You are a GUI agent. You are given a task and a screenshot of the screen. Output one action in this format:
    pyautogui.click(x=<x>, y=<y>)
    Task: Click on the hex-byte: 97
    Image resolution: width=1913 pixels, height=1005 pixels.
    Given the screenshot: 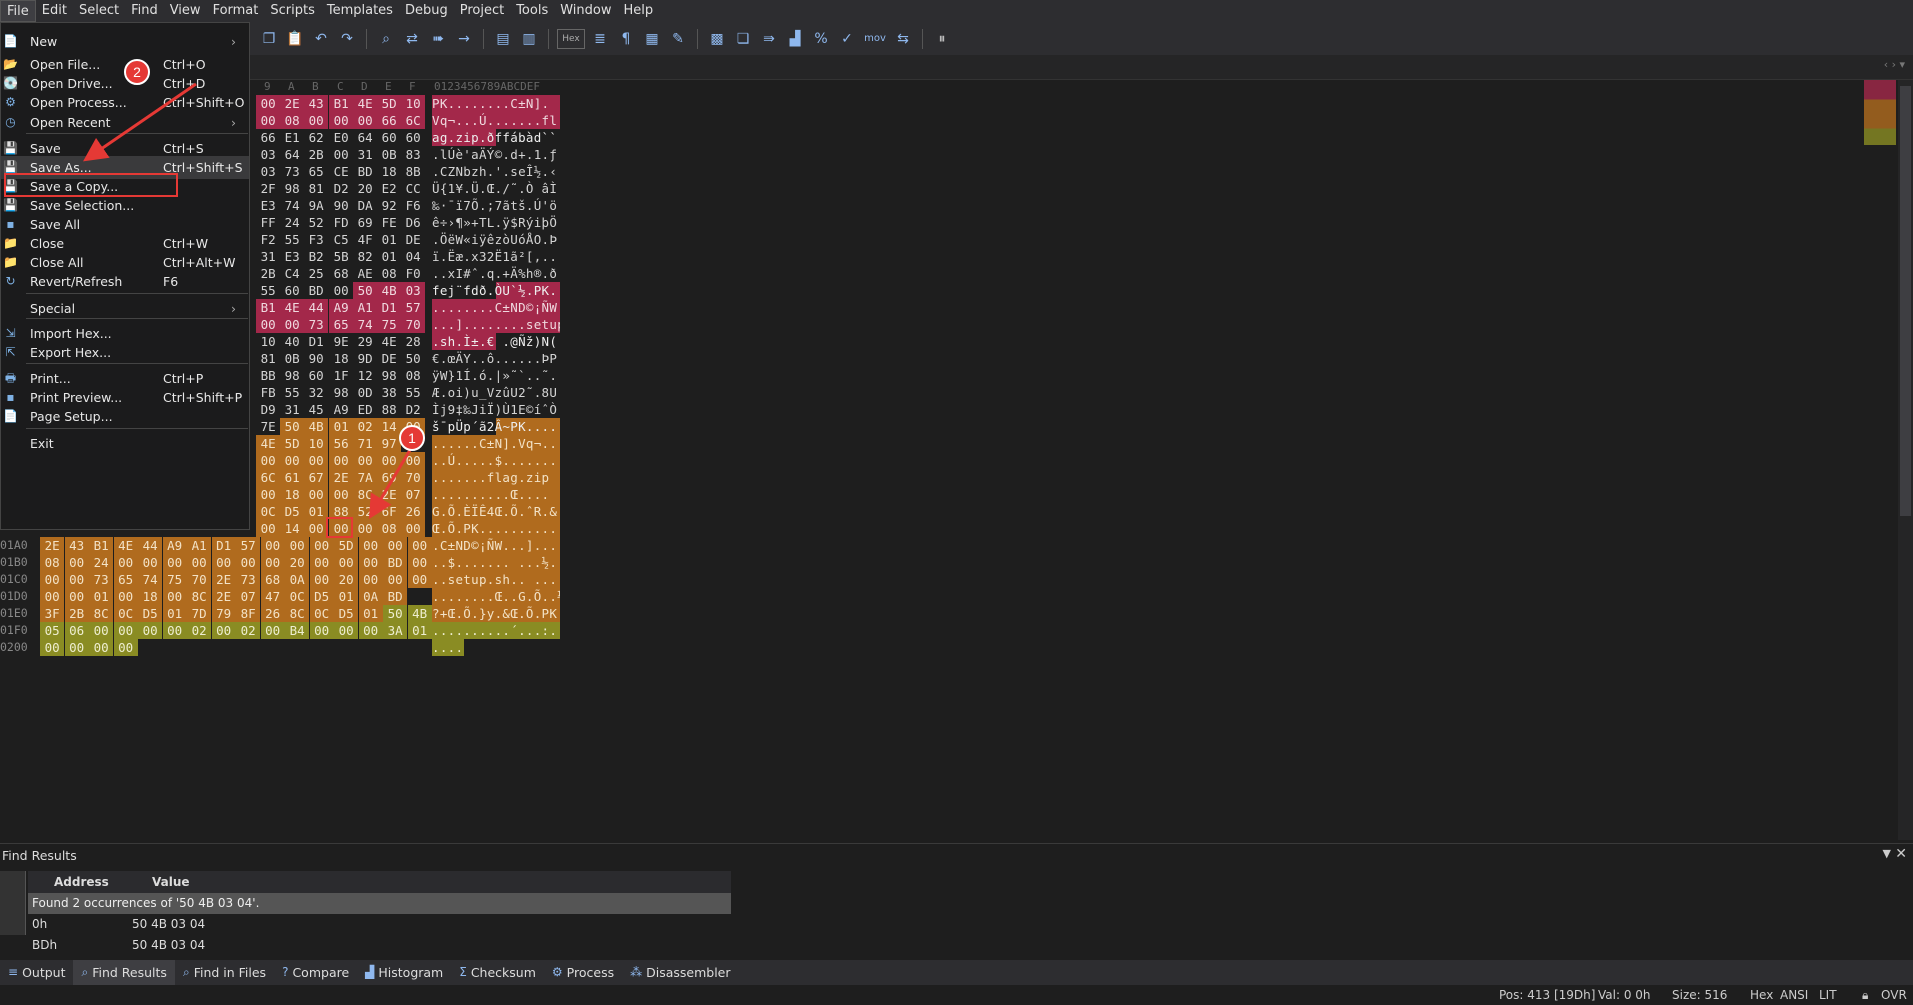 What is the action you would take?
    pyautogui.click(x=389, y=443)
    